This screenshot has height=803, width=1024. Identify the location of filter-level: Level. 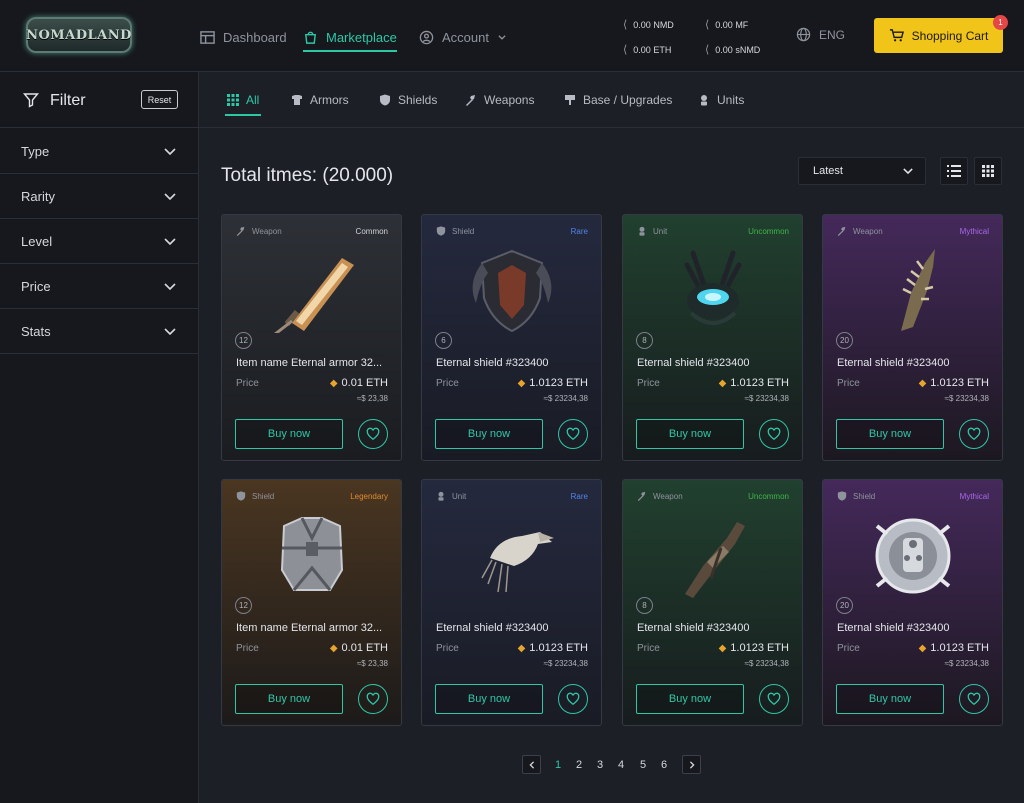
(99, 241).